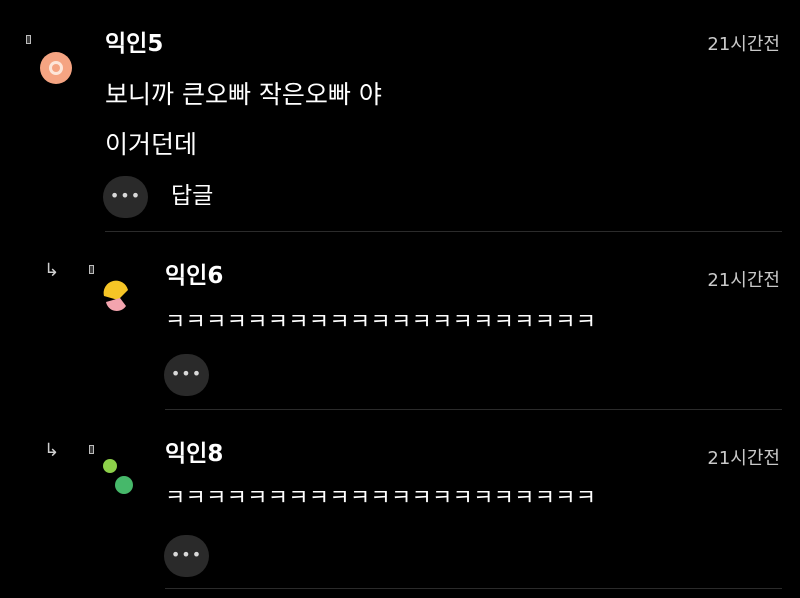 This screenshot has height=598, width=800. What do you see at coordinates (151, 144) in the screenshot?
I see `comment-text-line: 이거던데` at bounding box center [151, 144].